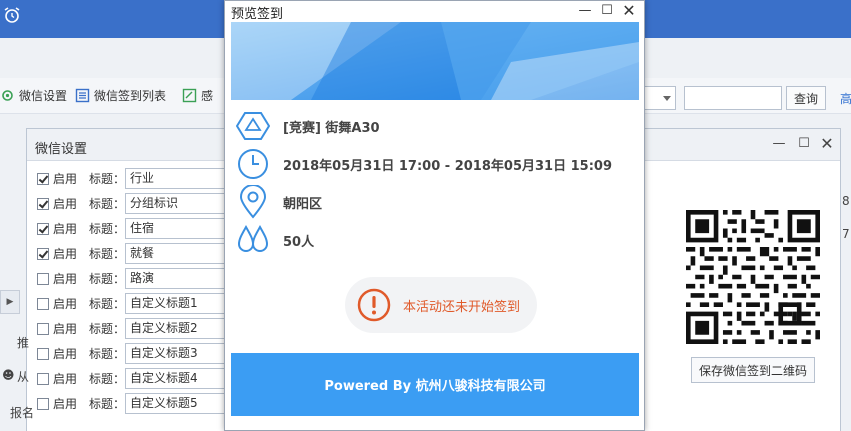 The width and height of the screenshot is (851, 431). What do you see at coordinates (253, 202) in the screenshot?
I see `location-pin-icon` at bounding box center [253, 202].